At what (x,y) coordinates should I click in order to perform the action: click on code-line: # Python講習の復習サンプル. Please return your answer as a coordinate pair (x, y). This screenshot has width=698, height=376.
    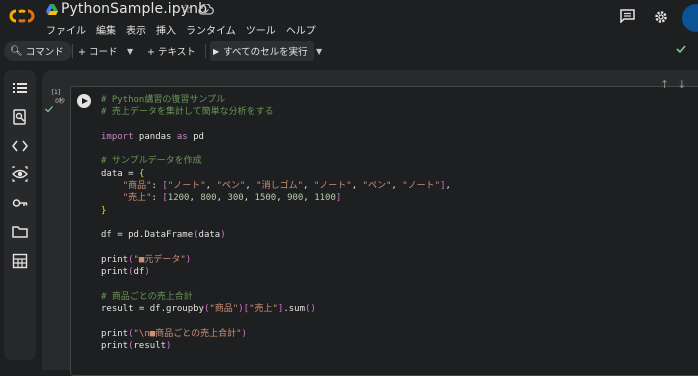
    Looking at the image, I should click on (163, 100).